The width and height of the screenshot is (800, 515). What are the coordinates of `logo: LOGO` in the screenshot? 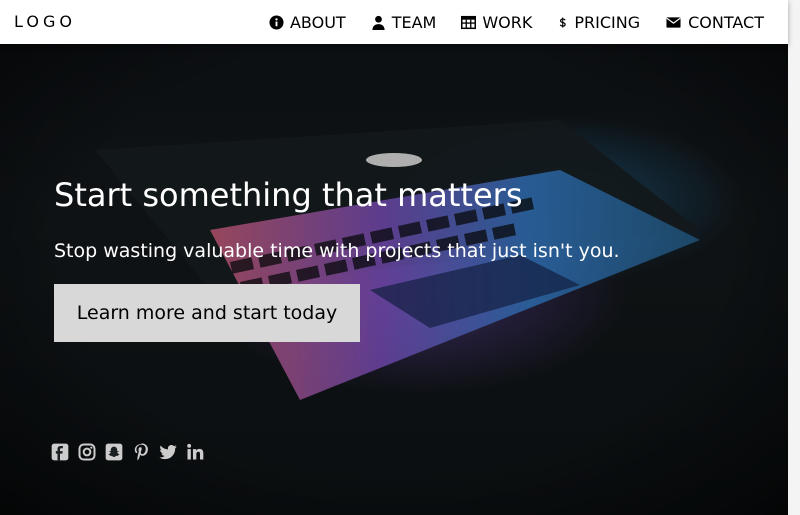 It's located at (45, 21).